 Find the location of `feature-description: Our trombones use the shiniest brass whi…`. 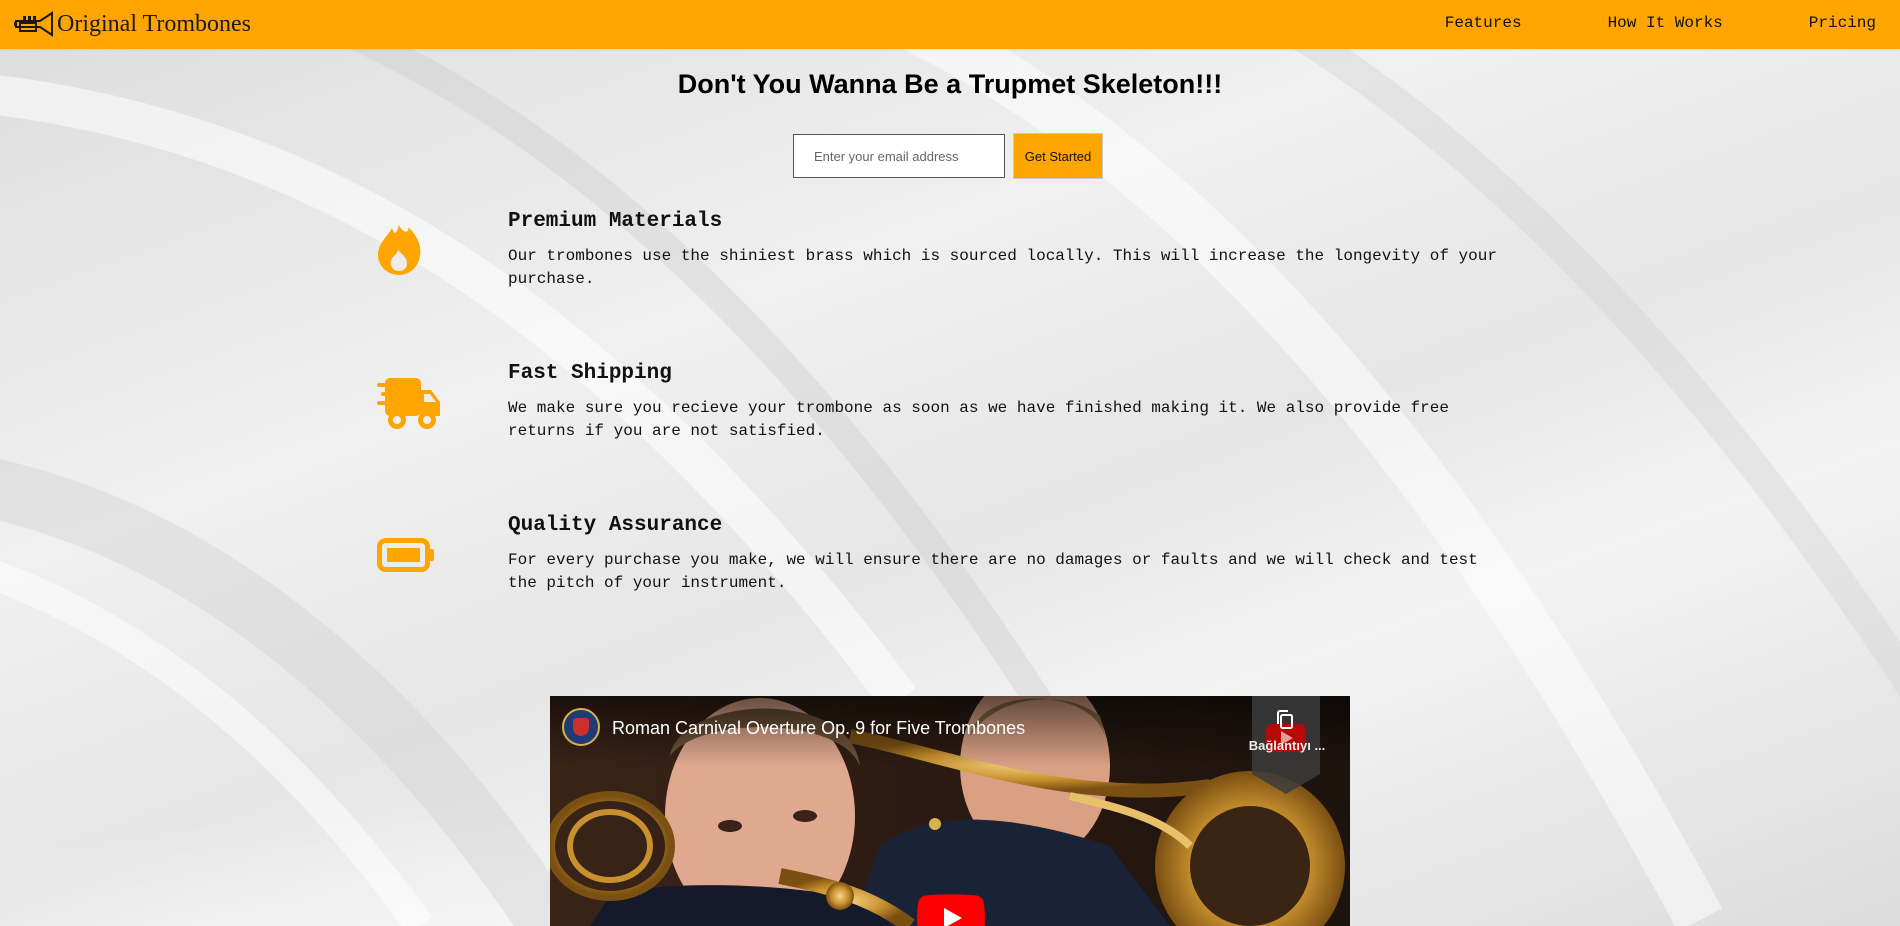

feature-description: Our trombones use the shiniest brass whi… is located at coordinates (1002, 267).